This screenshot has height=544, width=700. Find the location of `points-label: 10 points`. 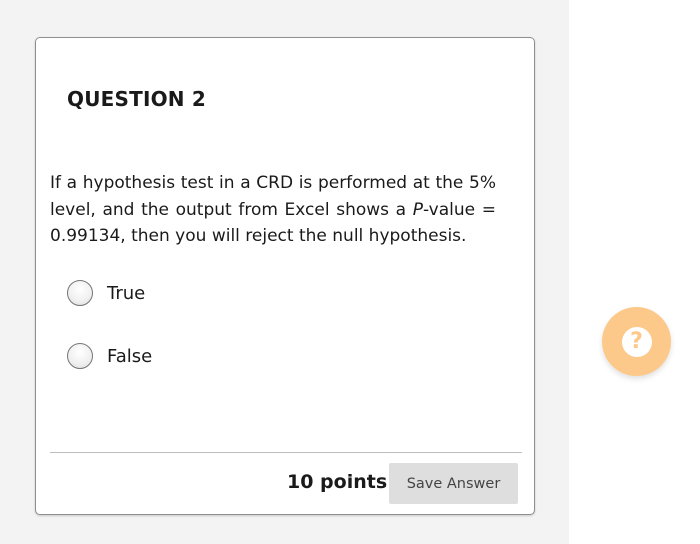

points-label: 10 points is located at coordinates (337, 482).